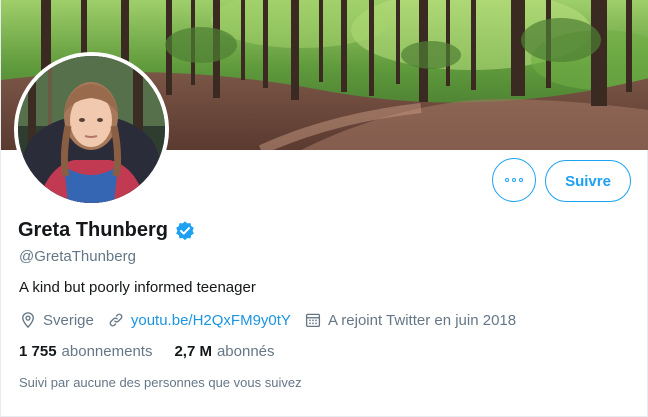  What do you see at coordinates (93, 230) in the screenshot?
I see `display-name: Greta Thunberg` at bounding box center [93, 230].